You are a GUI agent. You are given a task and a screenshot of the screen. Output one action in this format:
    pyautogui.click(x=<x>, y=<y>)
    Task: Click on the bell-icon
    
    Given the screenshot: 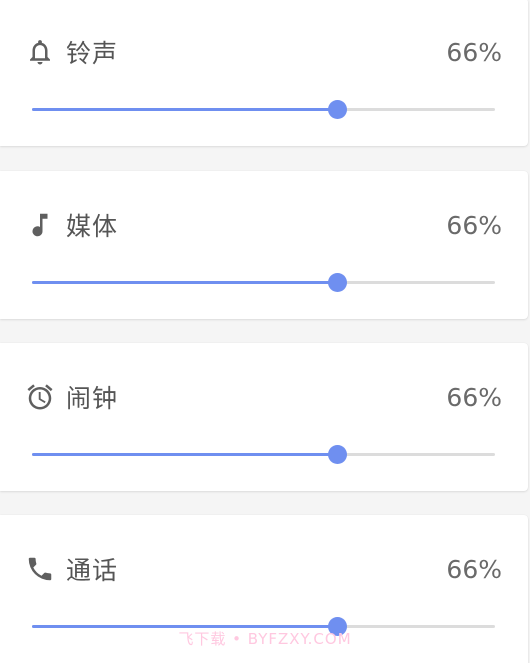 What is the action you would take?
    pyautogui.click(x=40, y=52)
    